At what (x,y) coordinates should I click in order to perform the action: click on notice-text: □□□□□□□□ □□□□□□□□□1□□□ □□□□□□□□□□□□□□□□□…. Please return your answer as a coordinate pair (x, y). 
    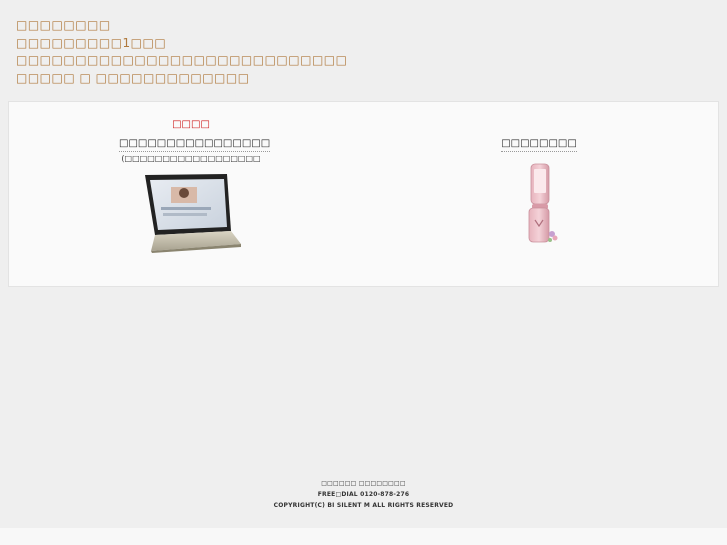
    Looking at the image, I should click on (181, 52).